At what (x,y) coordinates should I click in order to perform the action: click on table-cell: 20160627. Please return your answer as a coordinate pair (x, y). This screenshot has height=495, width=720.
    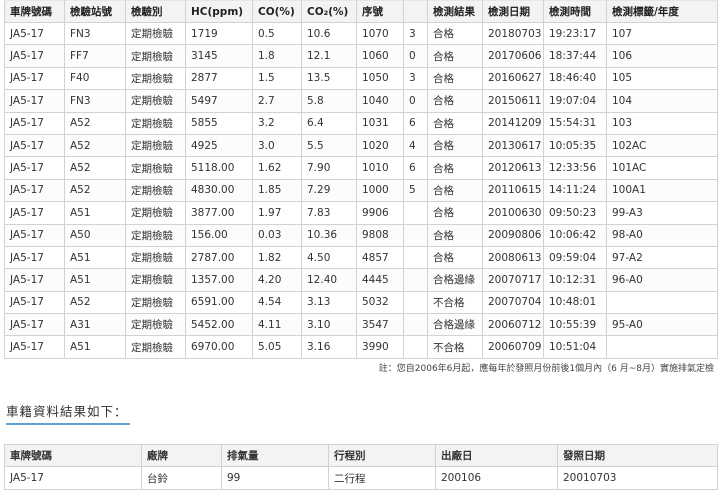
    Looking at the image, I should click on (513, 78).